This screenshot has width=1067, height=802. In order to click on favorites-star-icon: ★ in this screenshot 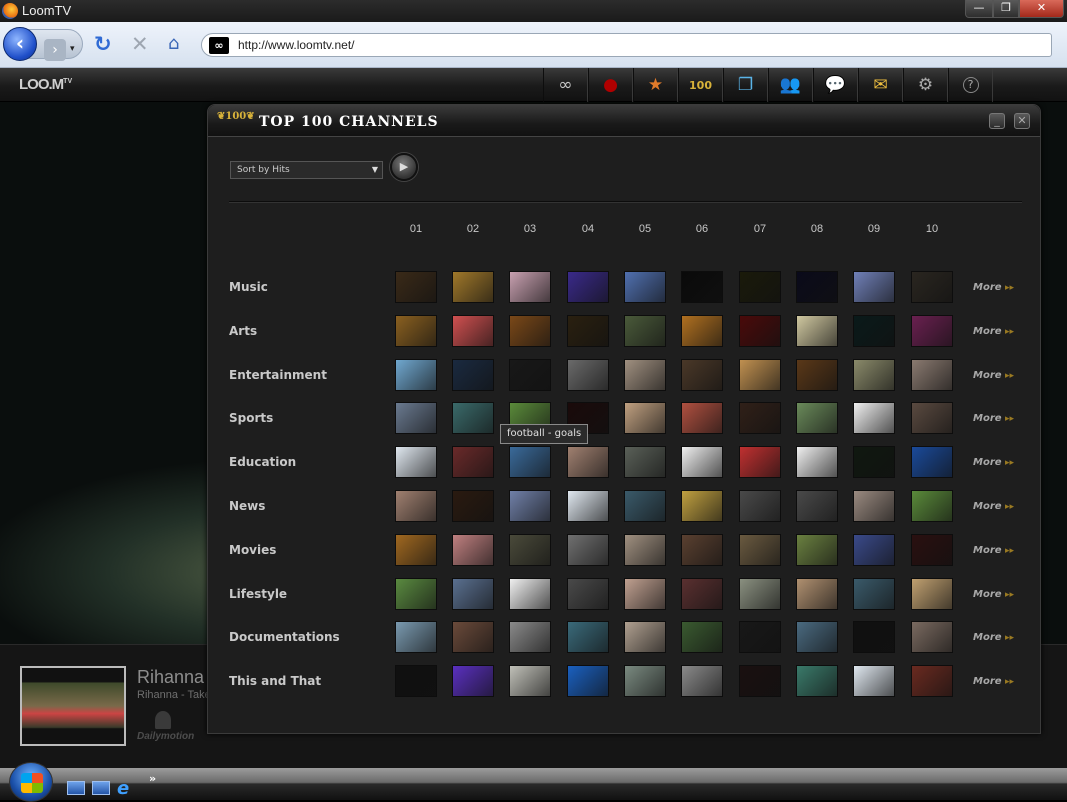, I will do `click(655, 85)`.